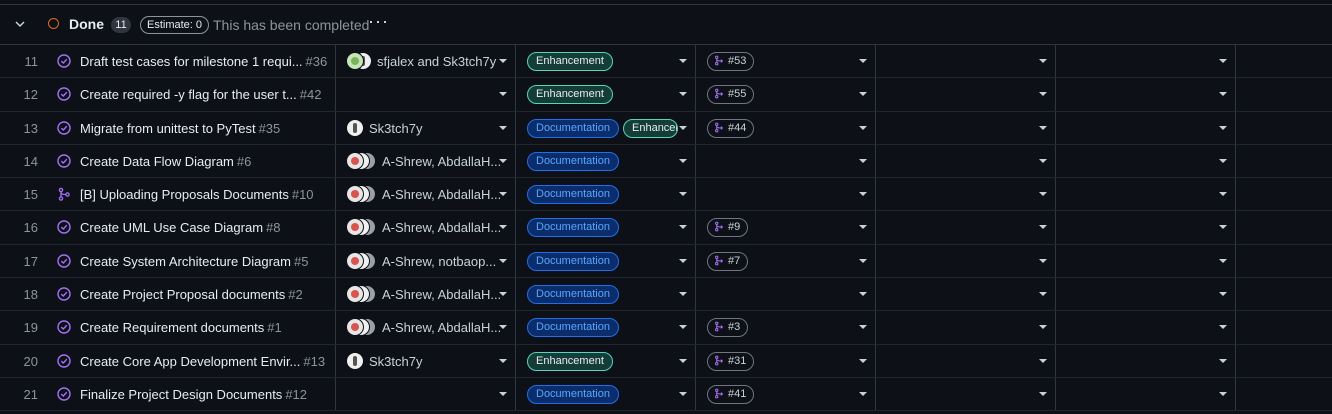 The height and width of the screenshot is (414, 1332). Describe the element at coordinates (606, 127) in the screenshot. I see `labels-cell: DocumentationEnhancement` at that location.